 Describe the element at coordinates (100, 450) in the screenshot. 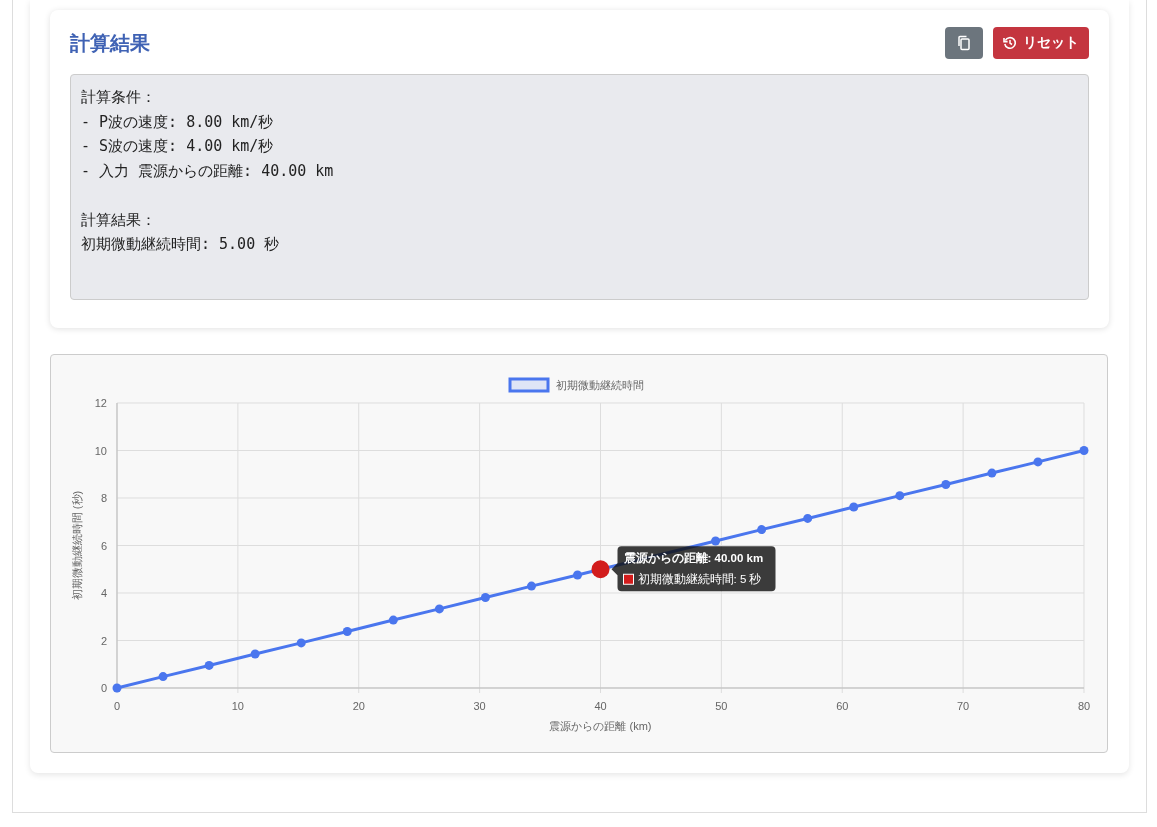

I see `y-tick-label: 10` at that location.